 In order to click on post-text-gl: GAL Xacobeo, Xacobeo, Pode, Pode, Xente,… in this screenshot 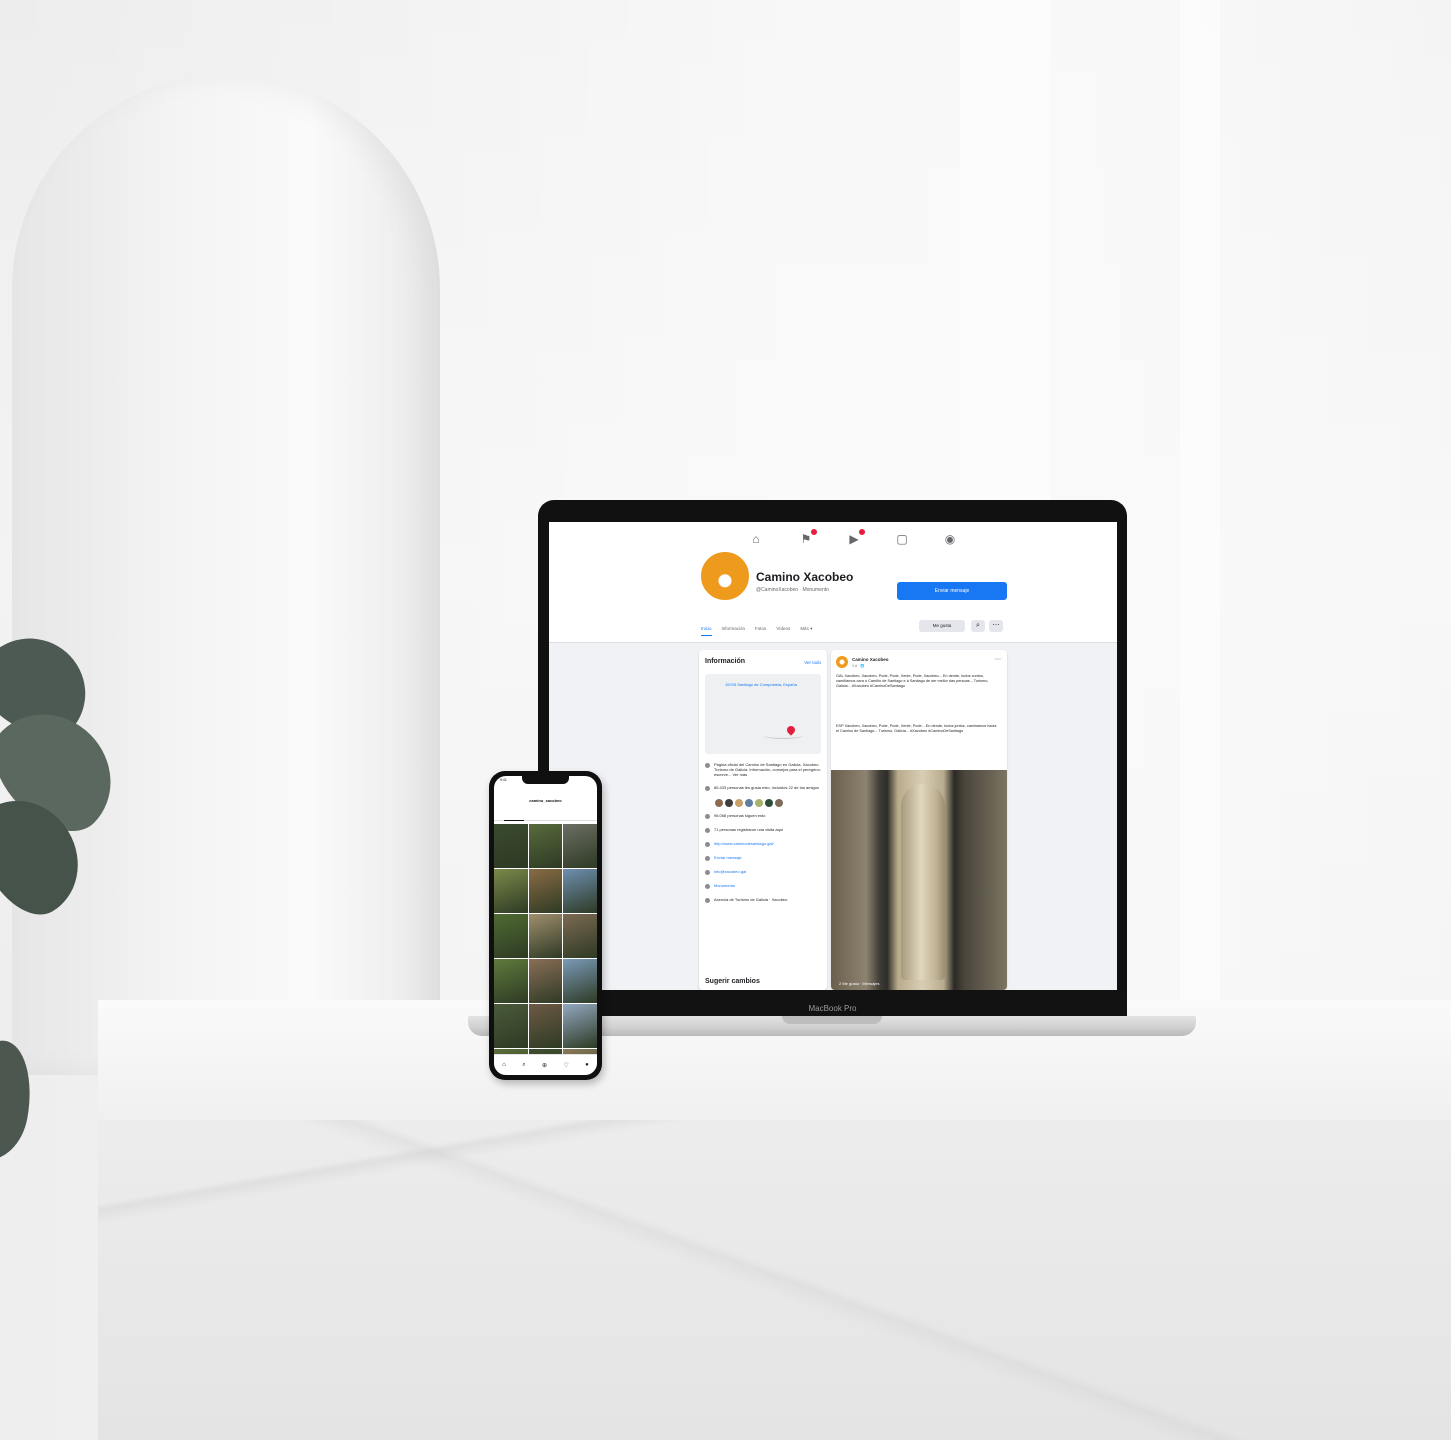, I will do `click(912, 681)`.